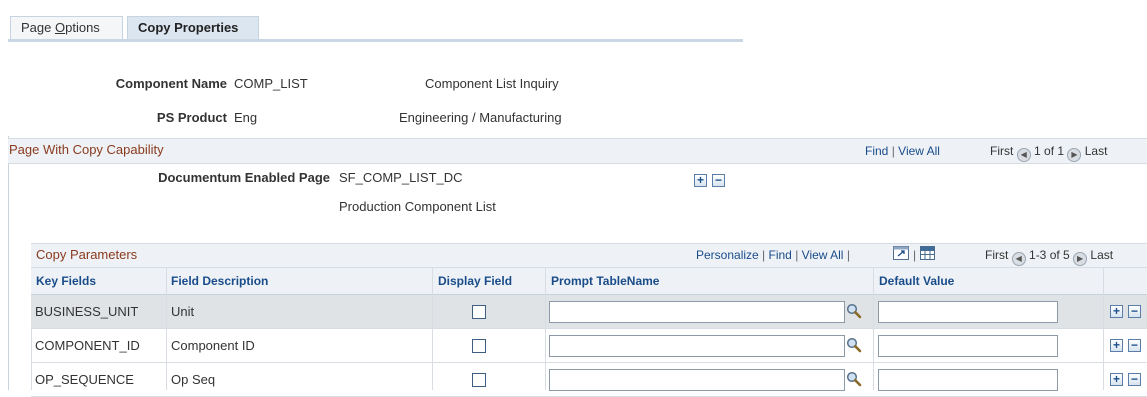  Describe the element at coordinates (271, 83) in the screenshot. I see `component-name-value: COMP_LIST` at that location.